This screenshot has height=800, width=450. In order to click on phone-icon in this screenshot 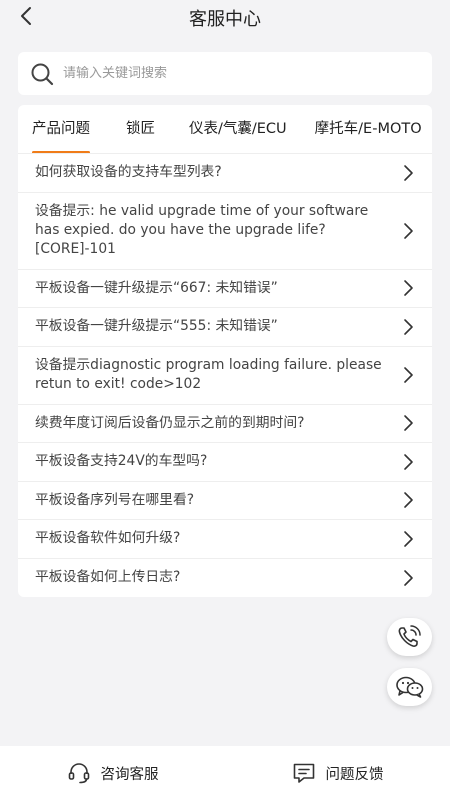, I will do `click(410, 637)`.